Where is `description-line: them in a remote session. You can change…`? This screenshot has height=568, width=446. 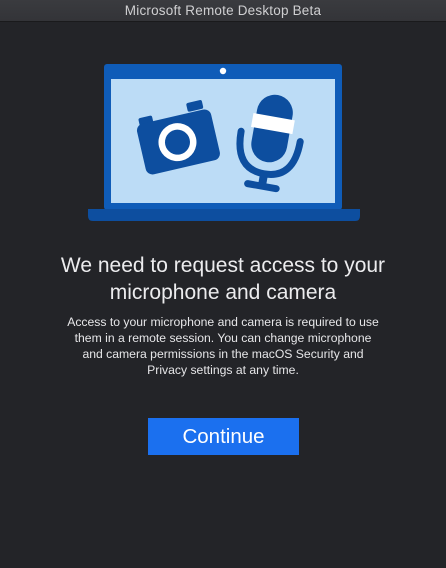 description-line: them in a remote session. You can change… is located at coordinates (223, 338).